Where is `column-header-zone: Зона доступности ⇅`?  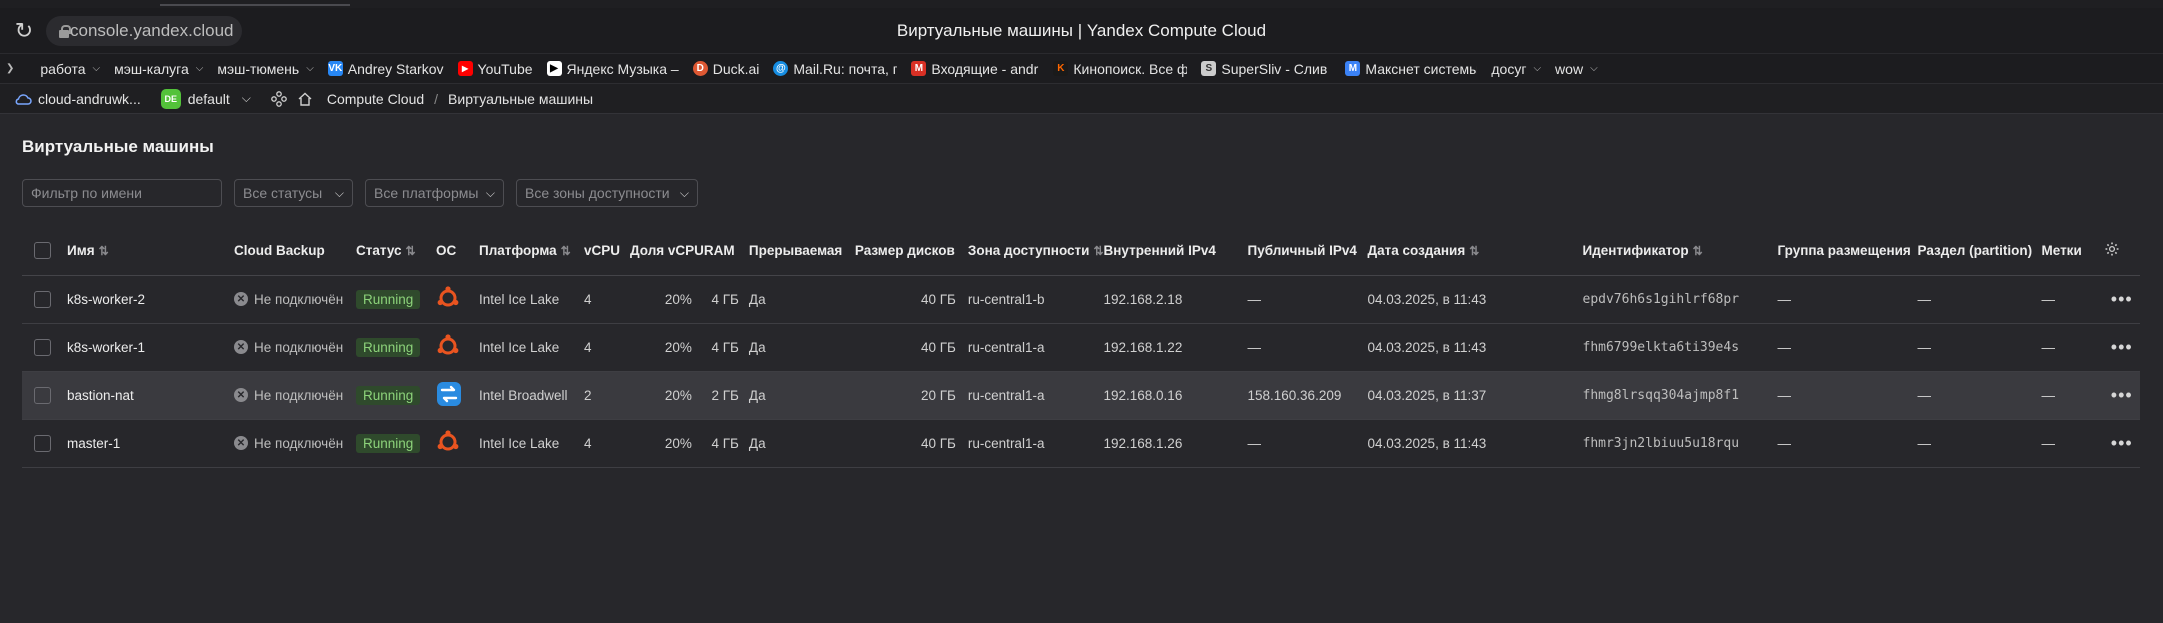
column-header-zone: Зона доступности ⇅ is located at coordinates (1035, 251).